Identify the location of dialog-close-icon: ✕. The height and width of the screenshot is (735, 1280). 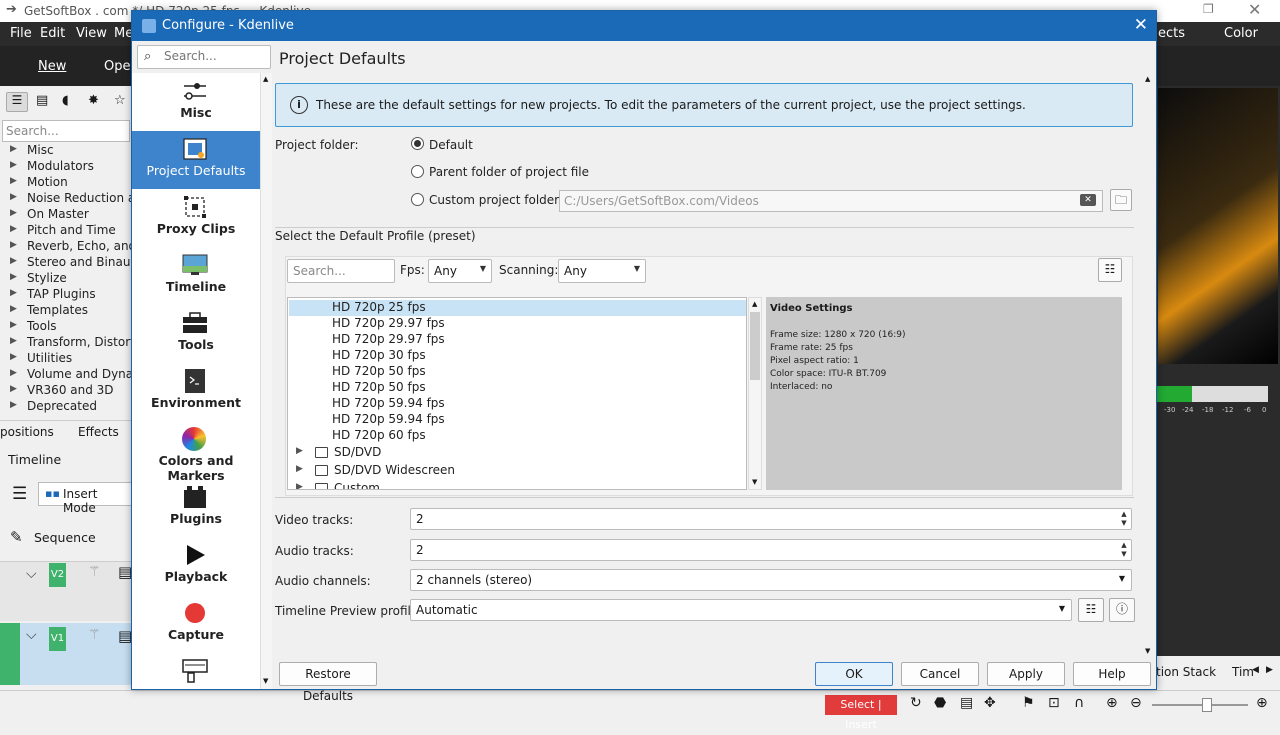
(1141, 25).